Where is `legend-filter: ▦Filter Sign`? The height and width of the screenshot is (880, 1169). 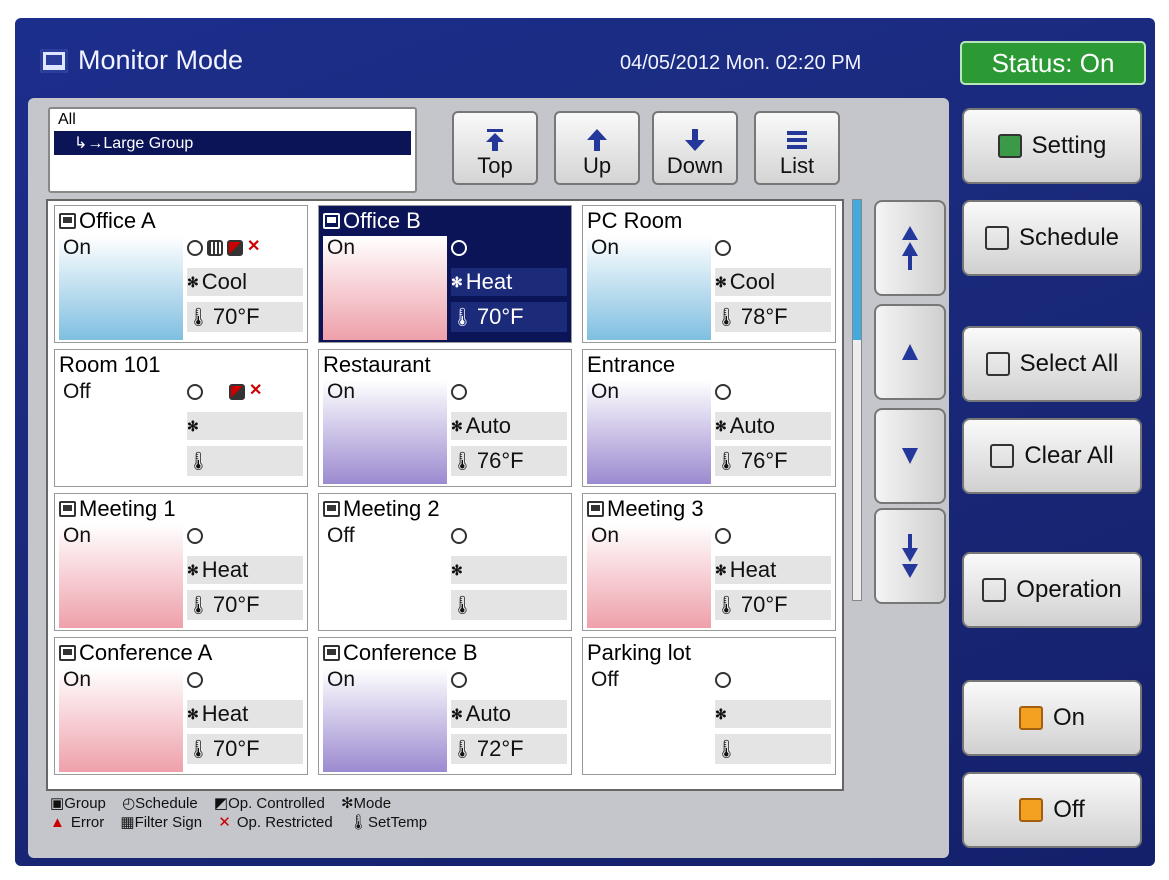
legend-filter: ▦Filter Sign is located at coordinates (161, 822).